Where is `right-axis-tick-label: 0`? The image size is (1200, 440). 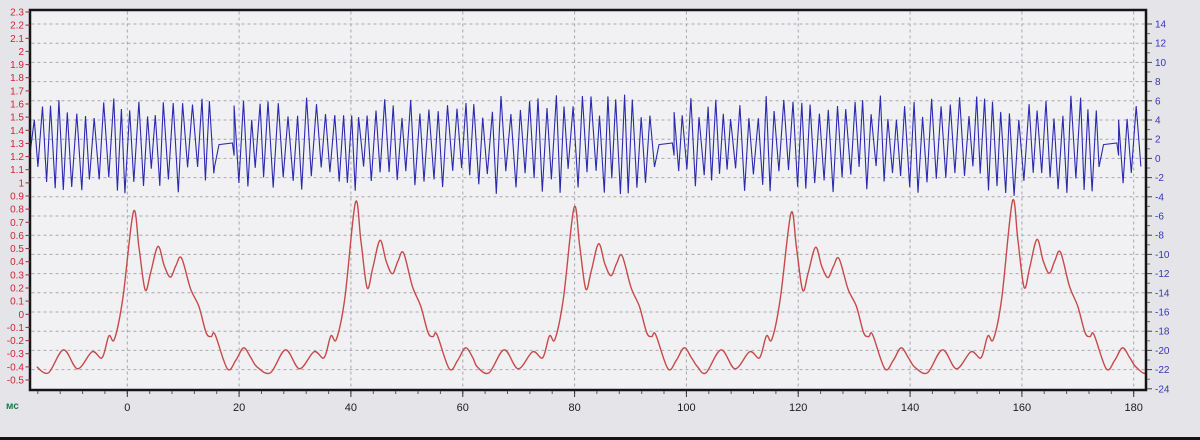 right-axis-tick-label: 0 is located at coordinates (1158, 159).